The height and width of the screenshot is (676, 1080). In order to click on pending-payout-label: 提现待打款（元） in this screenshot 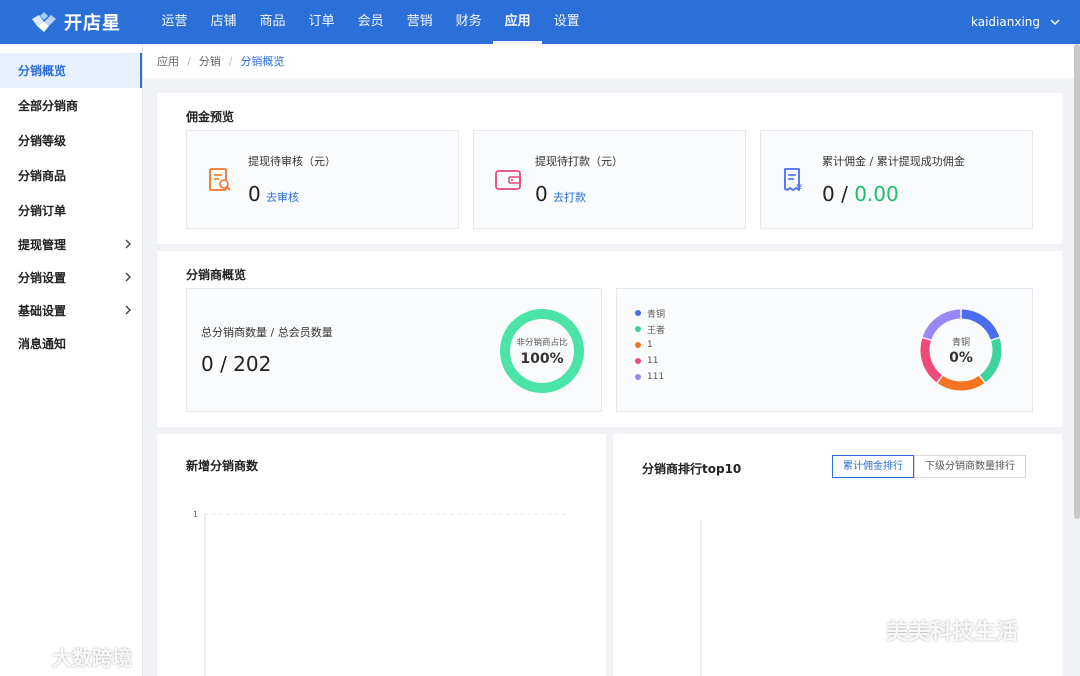, I will do `click(579, 161)`.